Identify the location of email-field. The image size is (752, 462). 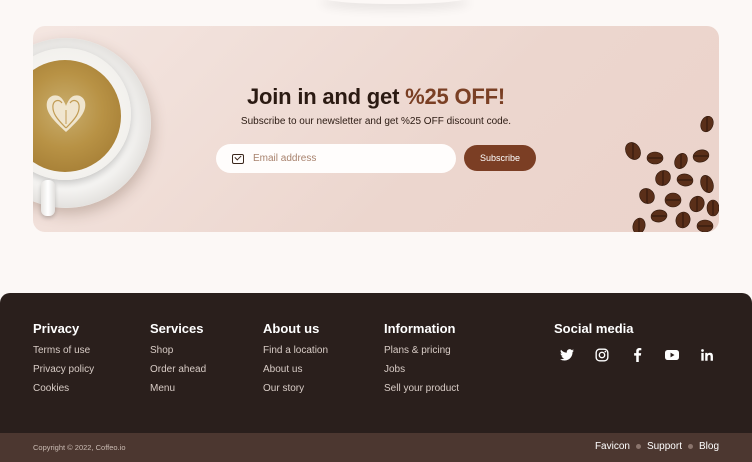
(336, 158).